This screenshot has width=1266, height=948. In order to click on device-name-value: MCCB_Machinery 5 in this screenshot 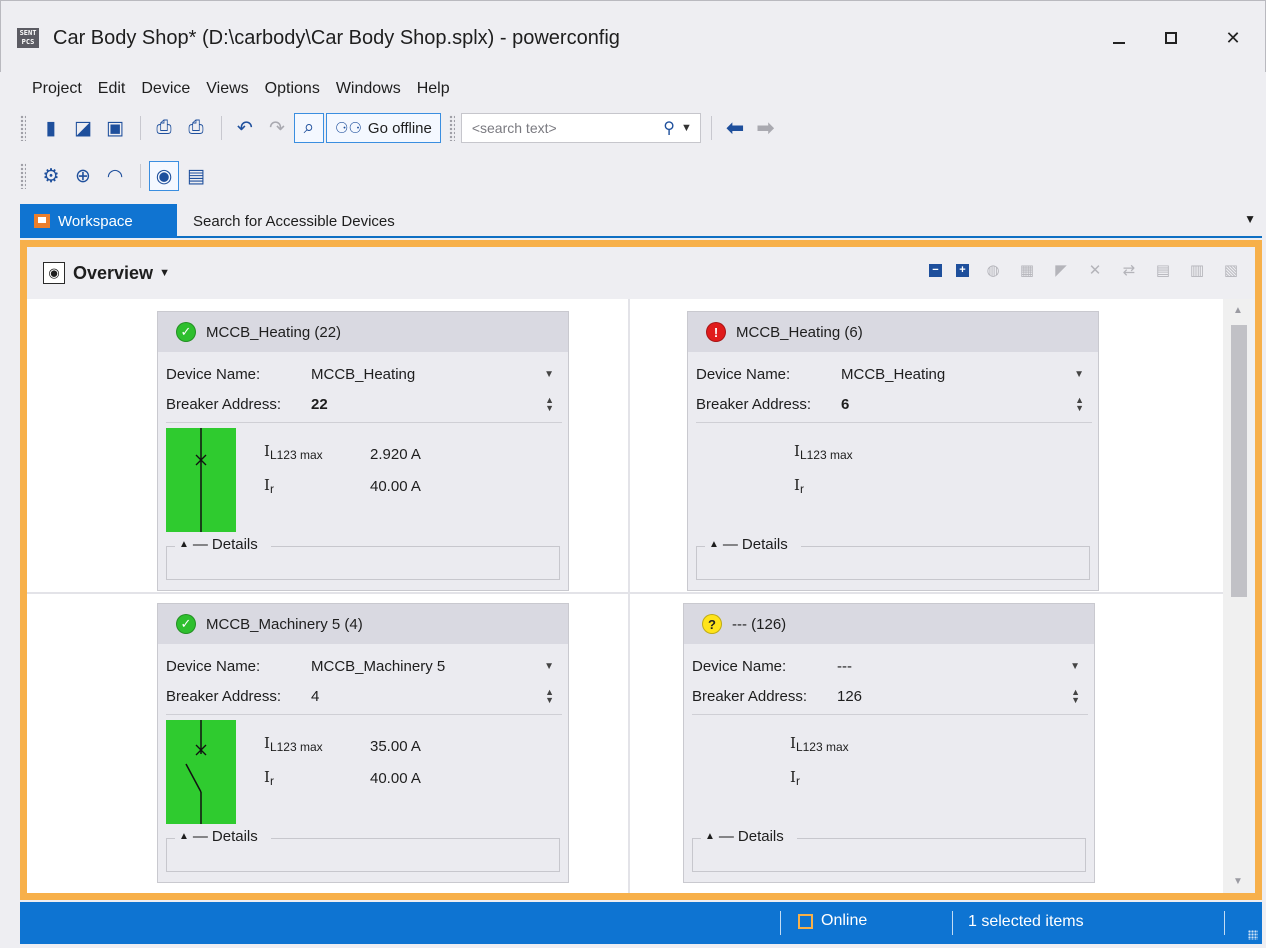, I will do `click(378, 666)`.